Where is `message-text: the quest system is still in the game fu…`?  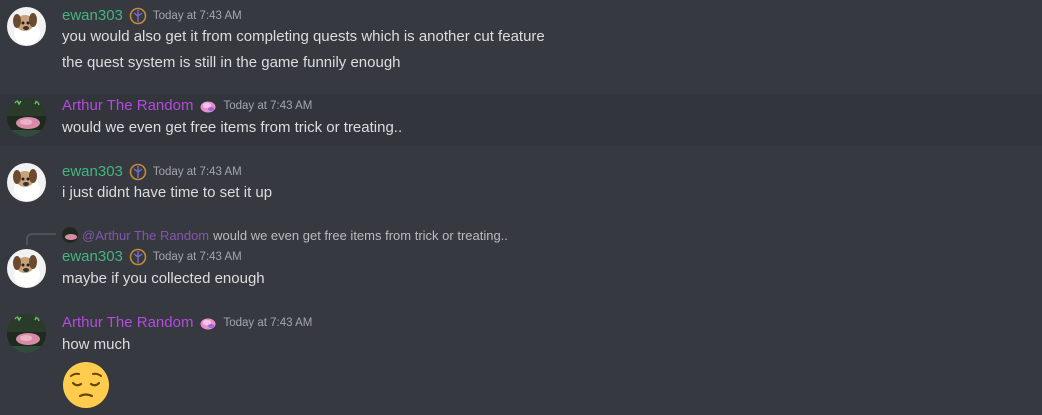
message-text: the quest system is still in the game fu… is located at coordinates (231, 62).